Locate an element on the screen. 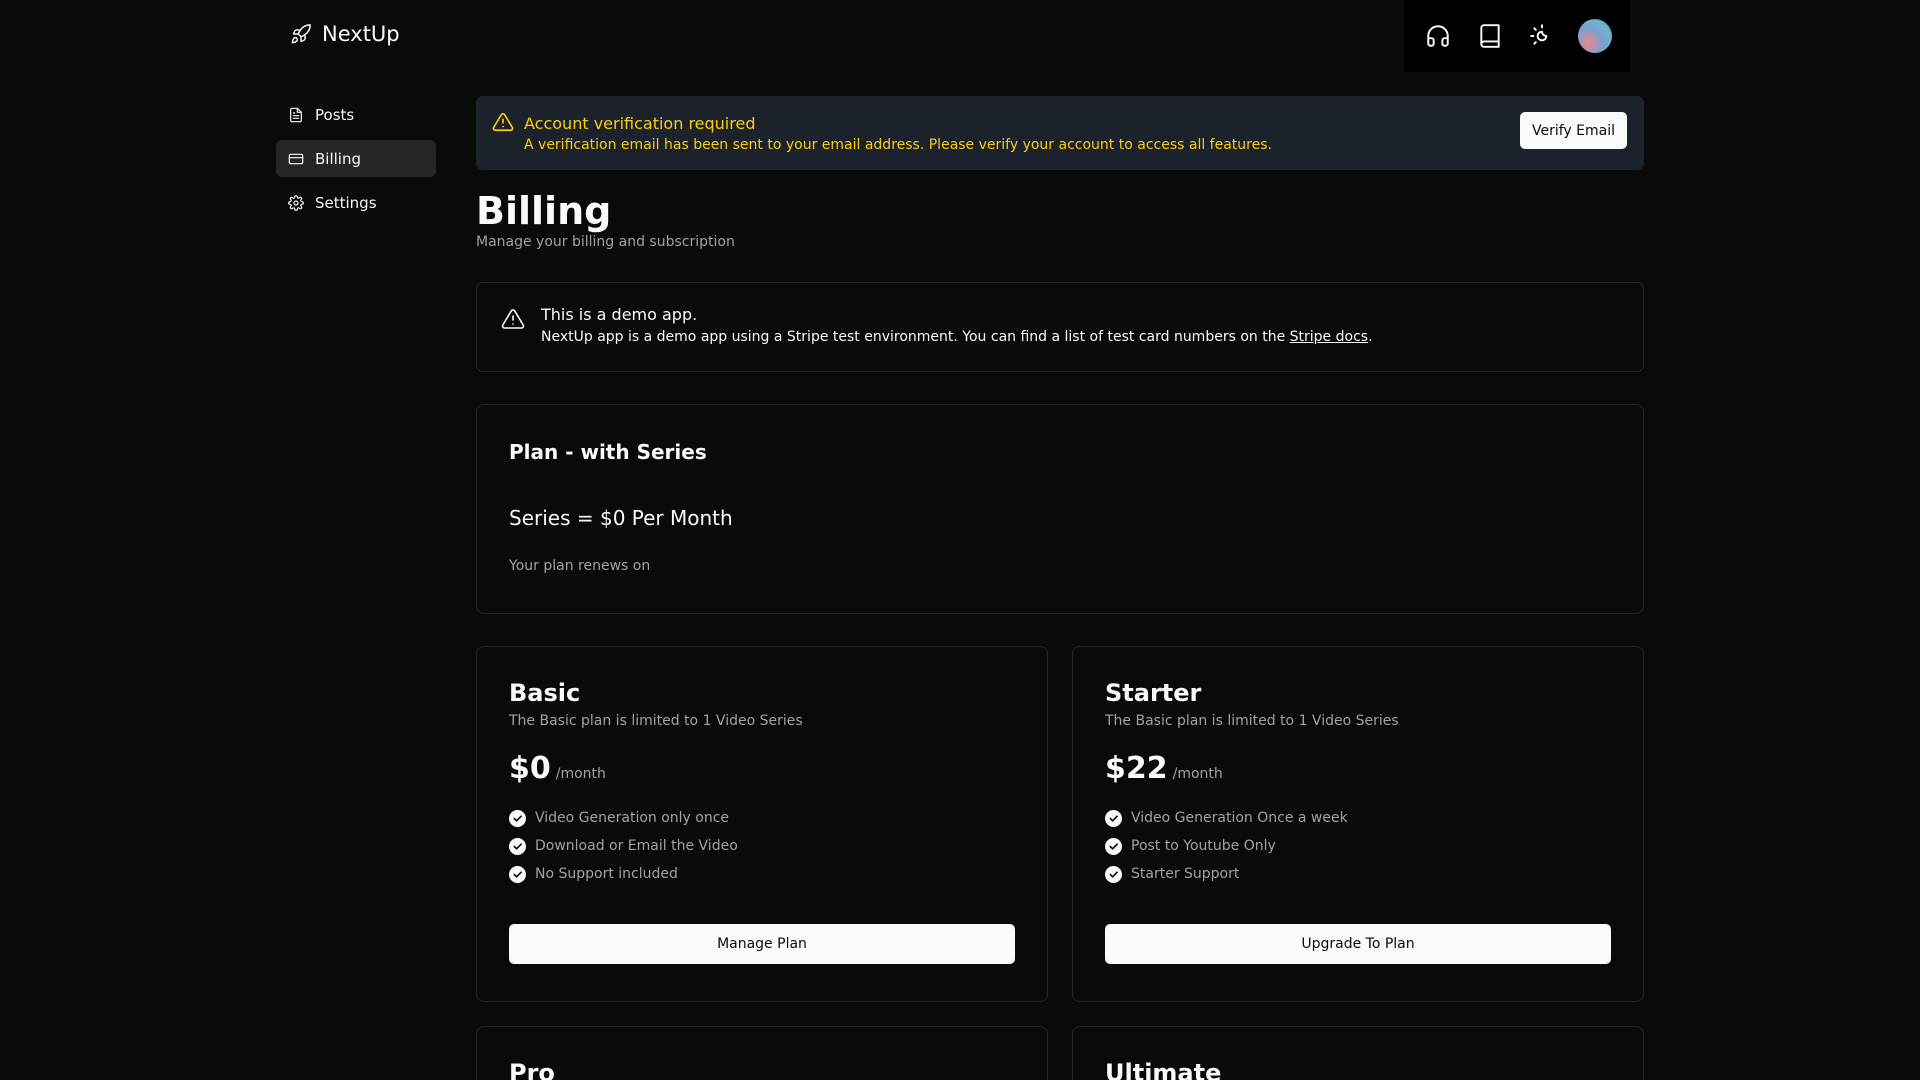 This screenshot has height=1080, width=1920. sidebar-item-billing: Billing is located at coordinates (356, 158).